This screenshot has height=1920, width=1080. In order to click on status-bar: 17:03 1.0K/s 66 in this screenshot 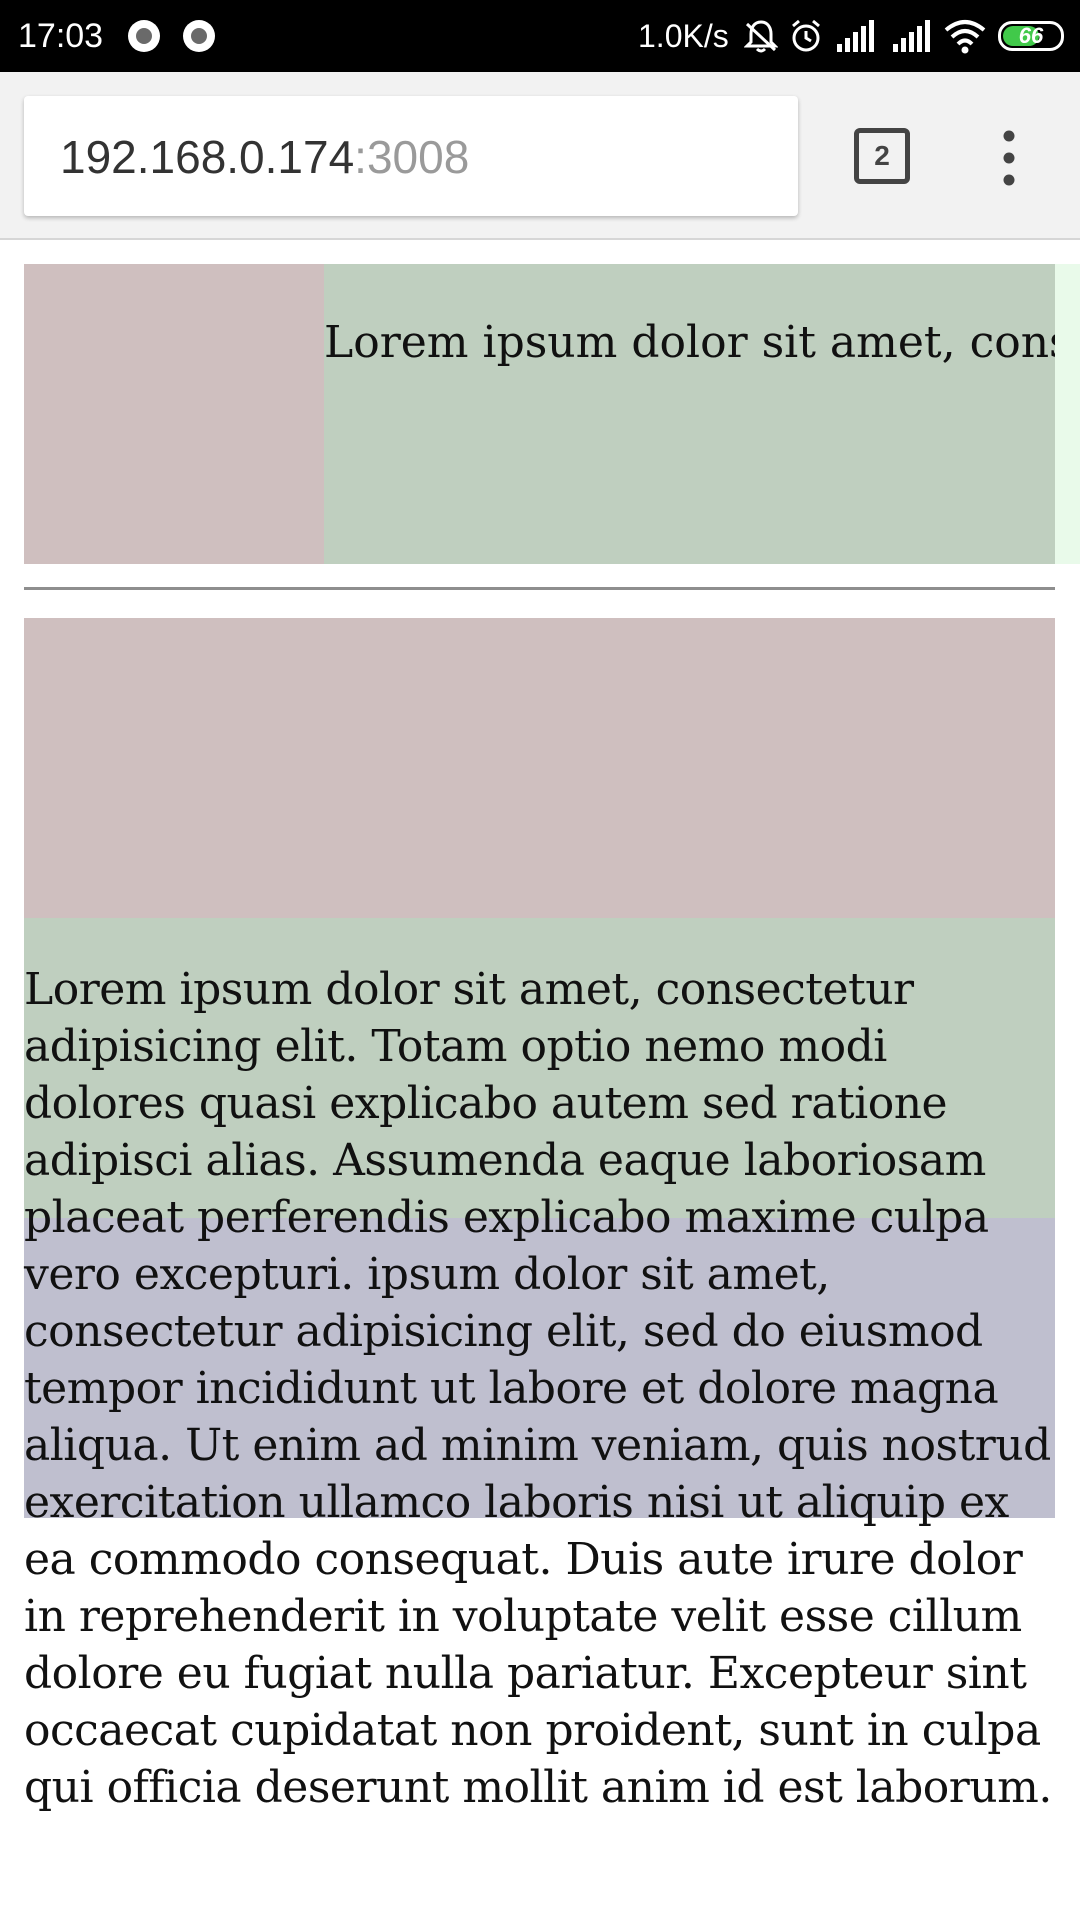, I will do `click(540, 36)`.